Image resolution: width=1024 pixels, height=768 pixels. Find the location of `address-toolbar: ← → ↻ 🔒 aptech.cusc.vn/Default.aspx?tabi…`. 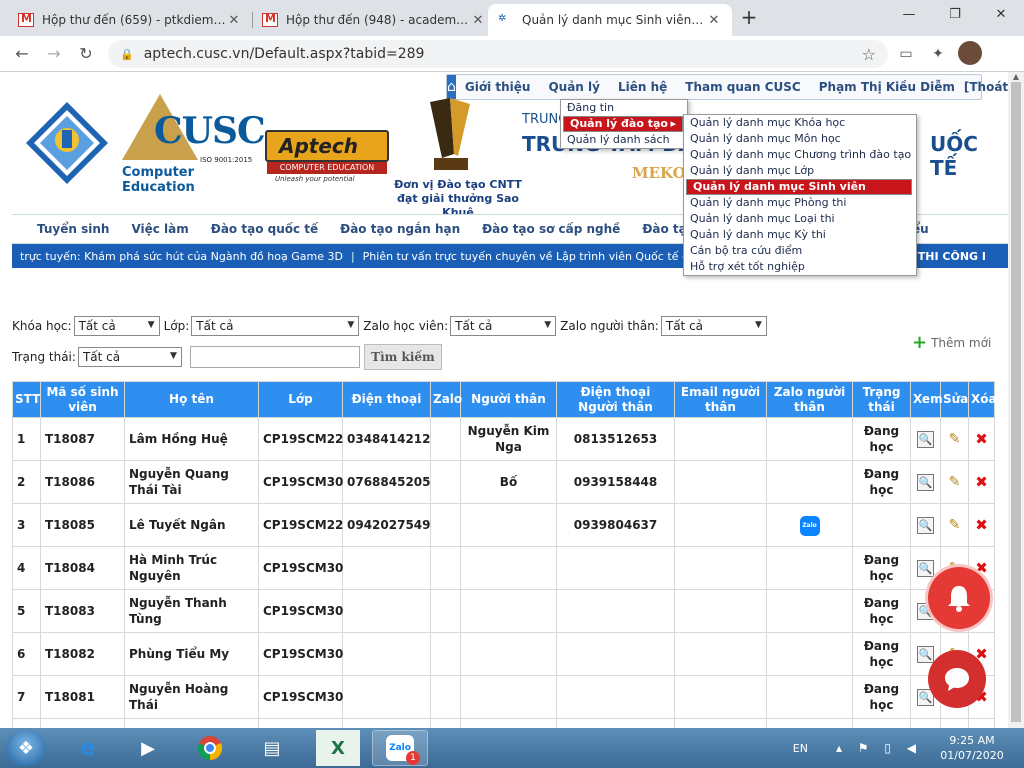

address-toolbar: ← → ↻ 🔒 aptech.cusc.vn/Default.aspx?tabi… is located at coordinates (512, 54).